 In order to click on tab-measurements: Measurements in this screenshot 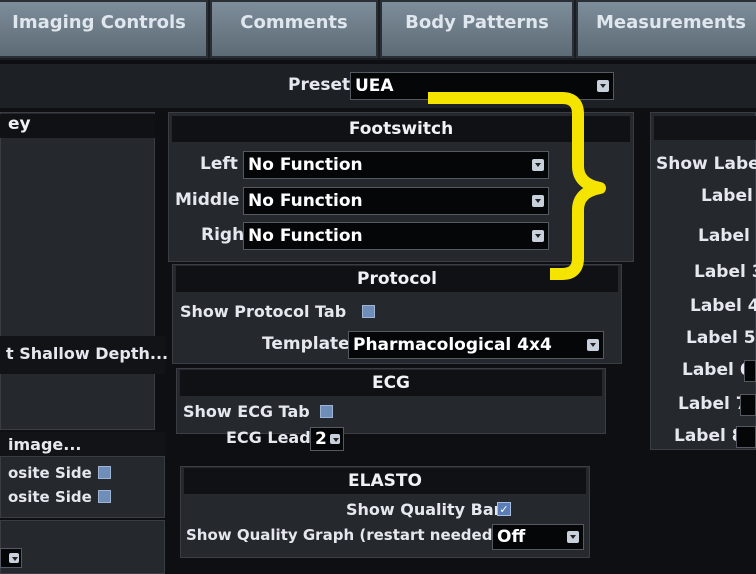, I will do `click(666, 29)`.